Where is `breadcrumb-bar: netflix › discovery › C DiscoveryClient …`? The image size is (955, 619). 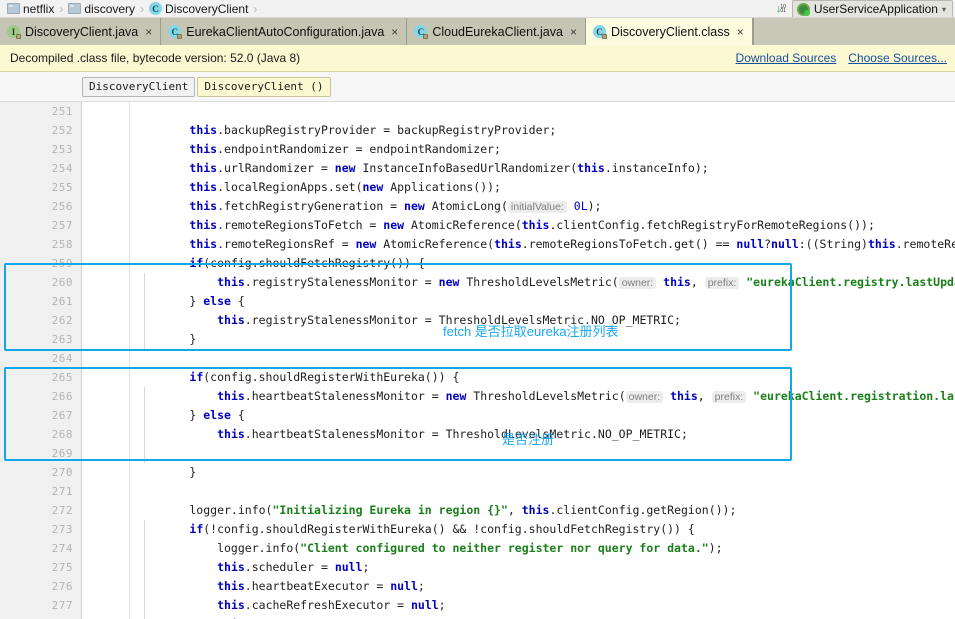 breadcrumb-bar: netflix › discovery › C DiscoveryClient … is located at coordinates (477, 9).